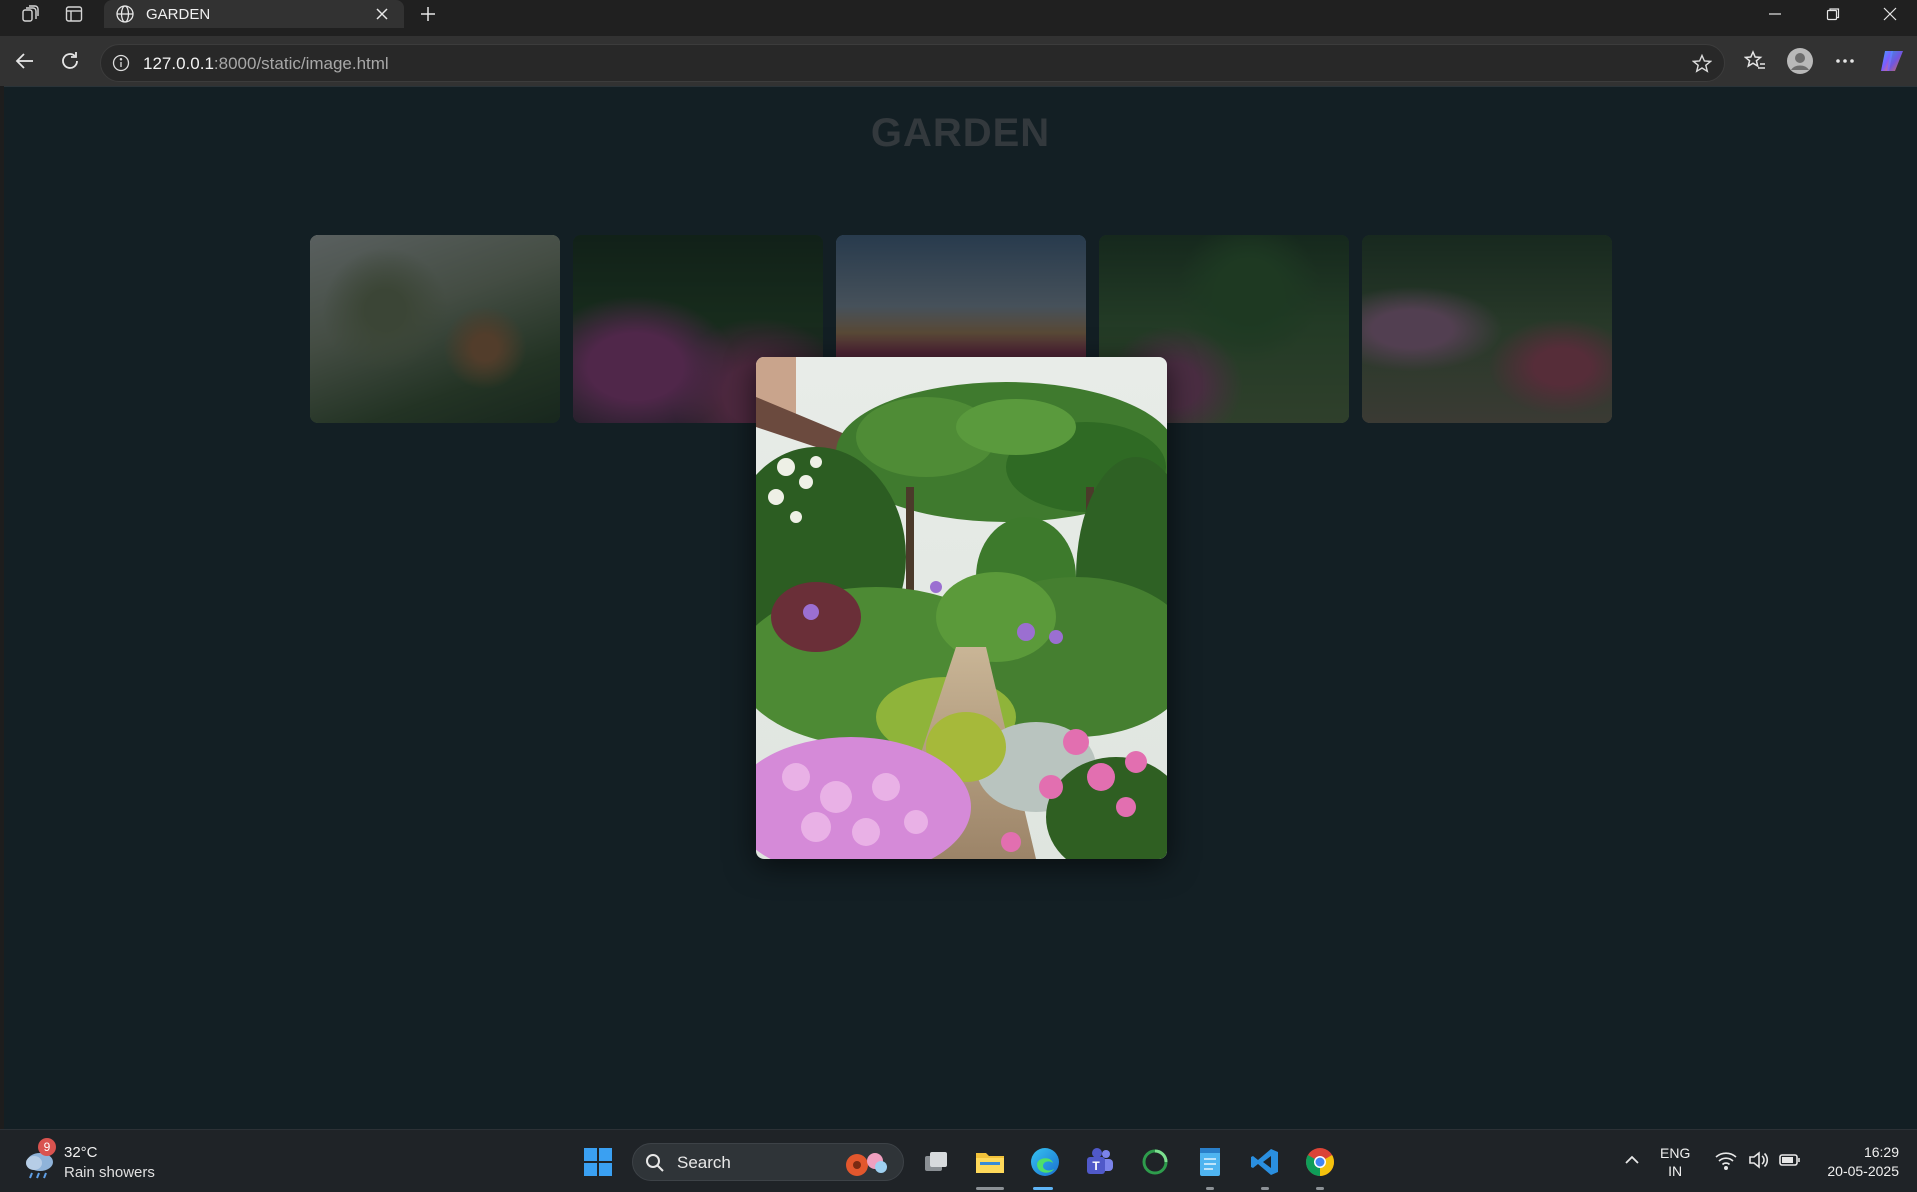  Describe the element at coordinates (30, 14) in the screenshot. I see `workspaces-icon` at that location.